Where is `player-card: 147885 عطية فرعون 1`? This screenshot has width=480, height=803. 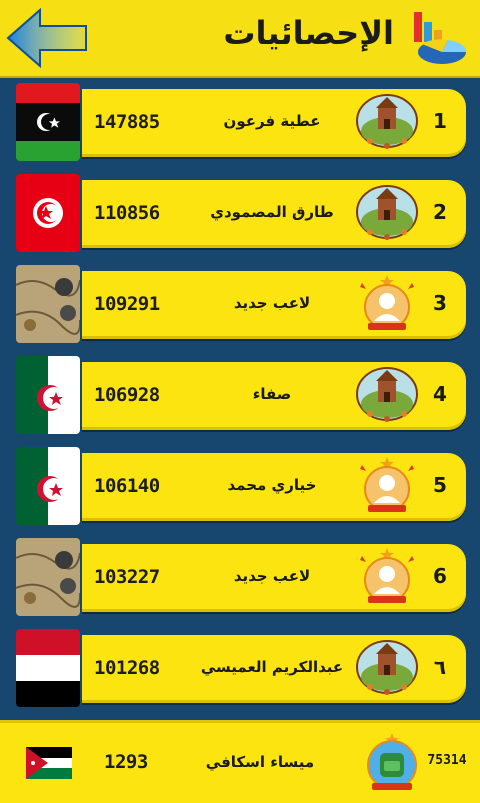 player-card: 147885 عطية فرعون 1 is located at coordinates (274, 123).